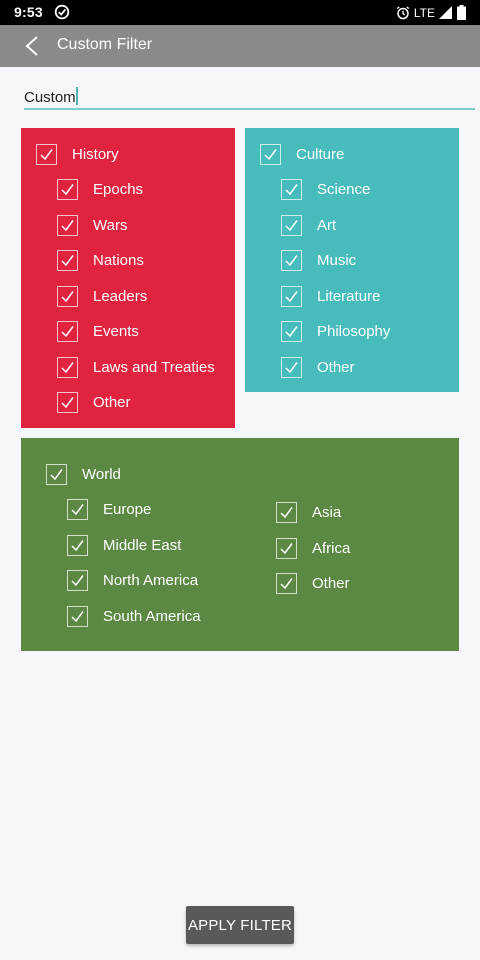 The height and width of the screenshot is (960, 480). What do you see at coordinates (154, 367) in the screenshot?
I see `checkbox-label: Laws and Treaties` at bounding box center [154, 367].